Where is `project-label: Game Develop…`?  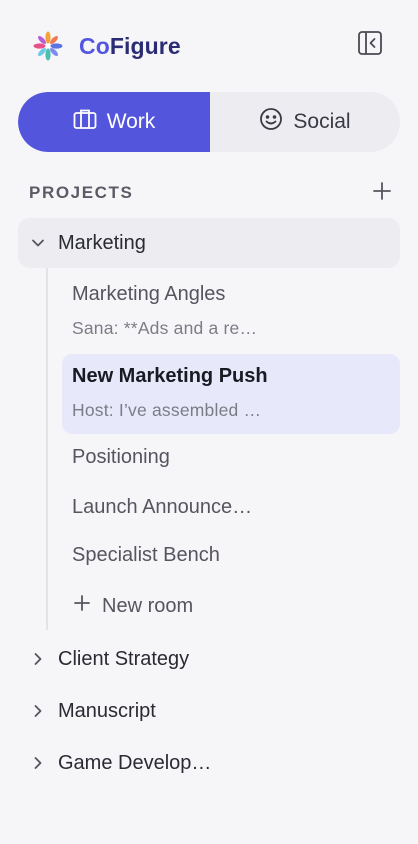
project-label: Game Develop… is located at coordinates (135, 762).